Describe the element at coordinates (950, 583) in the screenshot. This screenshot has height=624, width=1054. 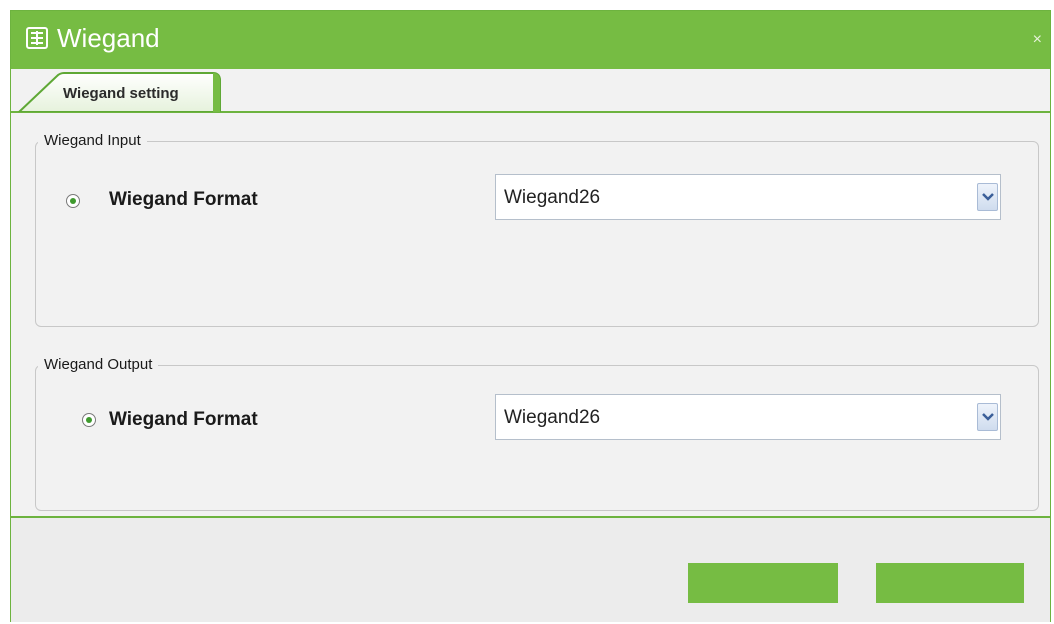
I see `cancel-button` at that location.